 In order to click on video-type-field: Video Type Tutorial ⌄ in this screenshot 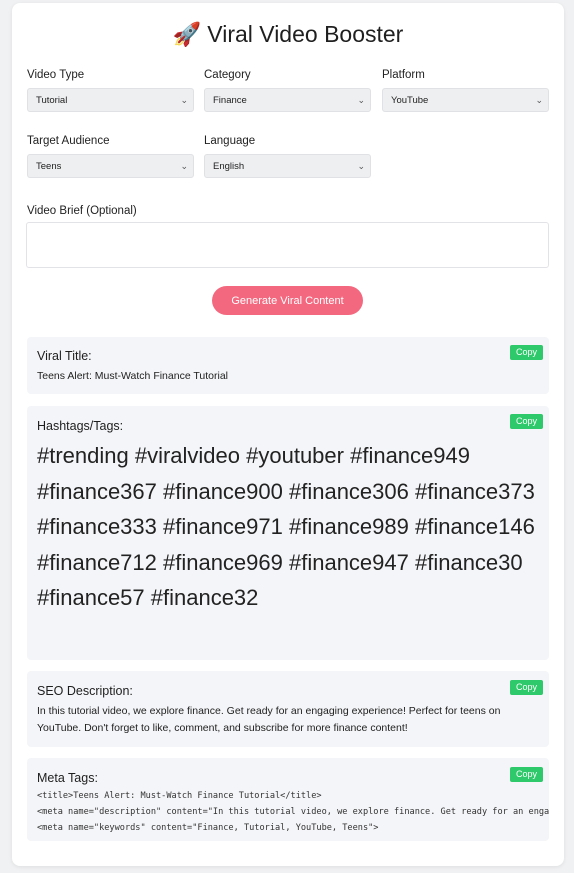, I will do `click(110, 90)`.